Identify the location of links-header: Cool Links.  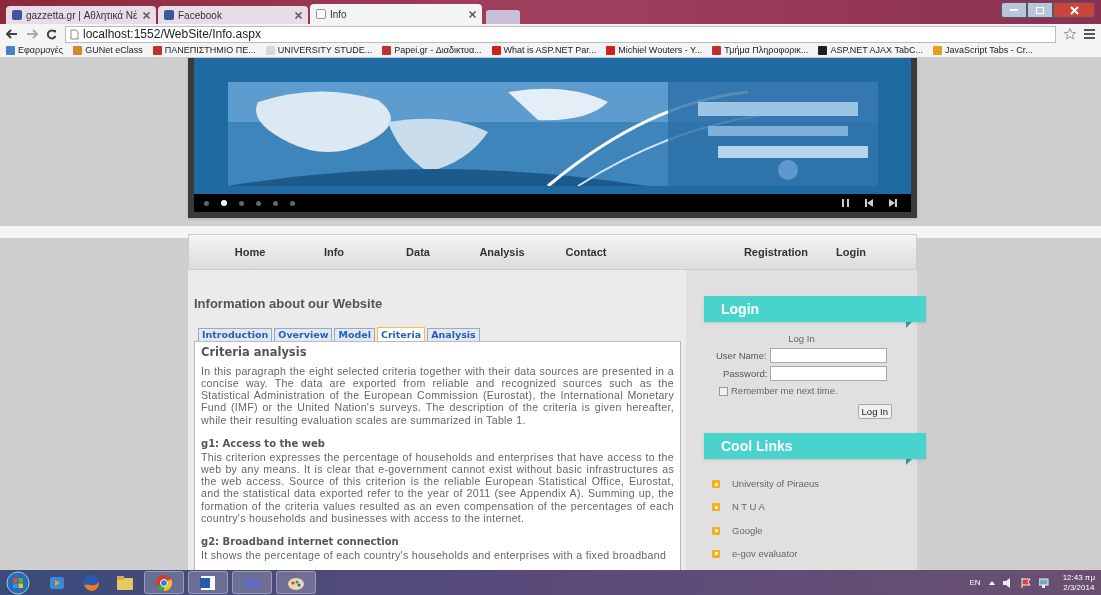
(815, 446).